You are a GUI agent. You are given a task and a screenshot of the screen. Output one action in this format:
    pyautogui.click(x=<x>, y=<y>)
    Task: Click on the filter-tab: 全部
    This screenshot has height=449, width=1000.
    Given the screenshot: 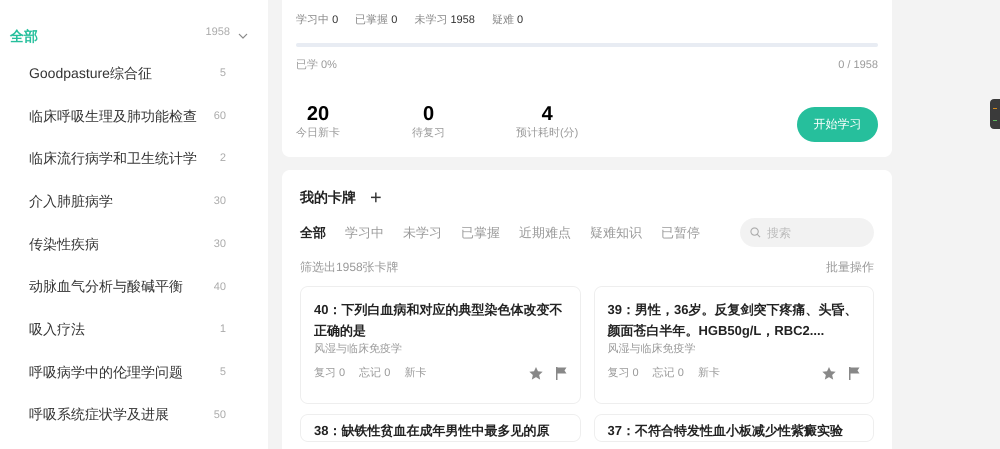 What is the action you would take?
    pyautogui.click(x=313, y=232)
    